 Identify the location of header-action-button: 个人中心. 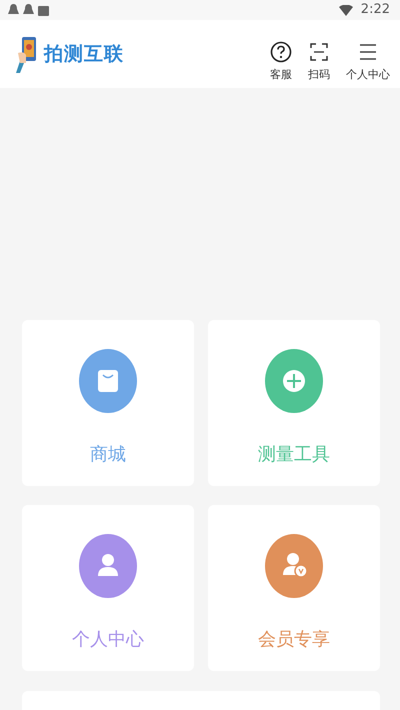
(368, 62).